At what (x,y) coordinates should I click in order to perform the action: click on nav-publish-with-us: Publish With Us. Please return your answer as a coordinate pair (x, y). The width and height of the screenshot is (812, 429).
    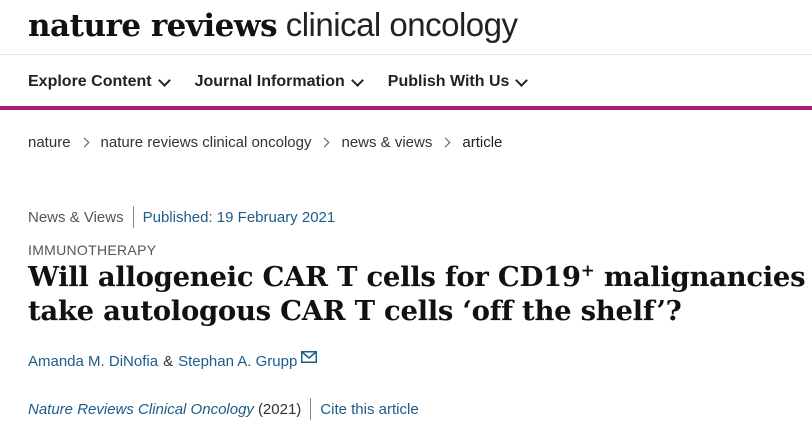
    Looking at the image, I should click on (458, 82).